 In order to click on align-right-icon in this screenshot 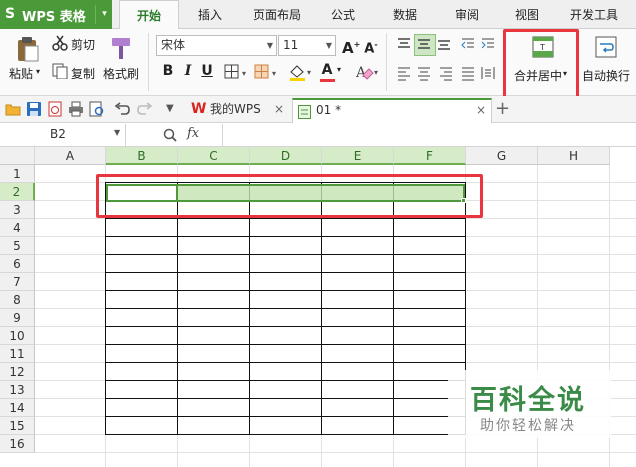, I will do `click(446, 73)`.